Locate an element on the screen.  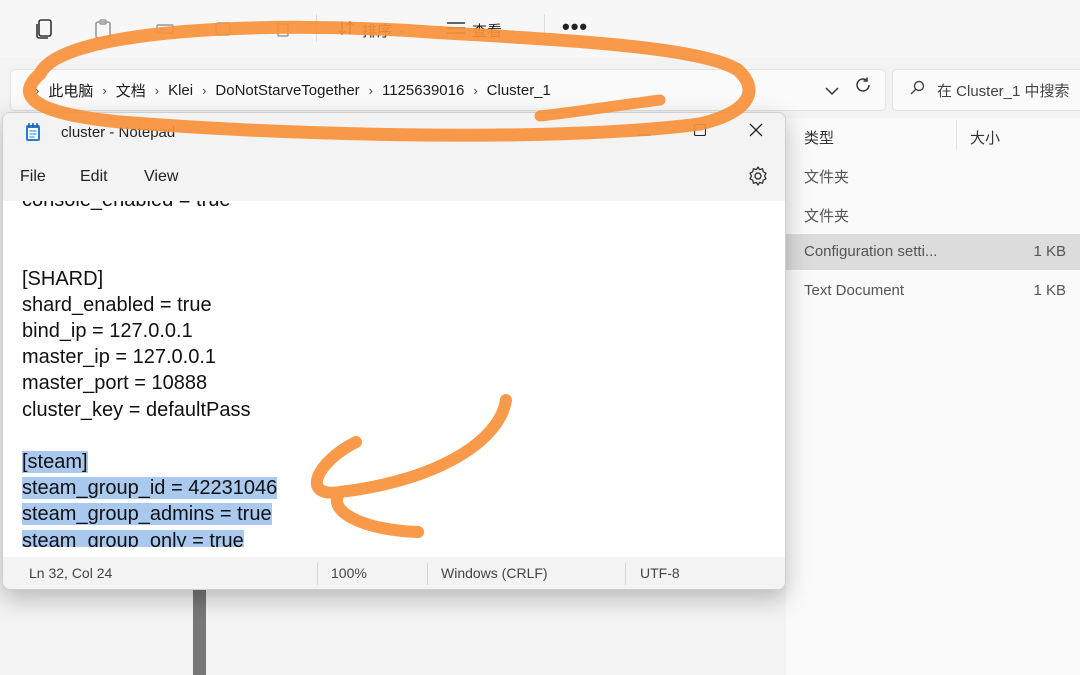
code-line-text: shard_enabled = true is located at coordinates (117, 304).